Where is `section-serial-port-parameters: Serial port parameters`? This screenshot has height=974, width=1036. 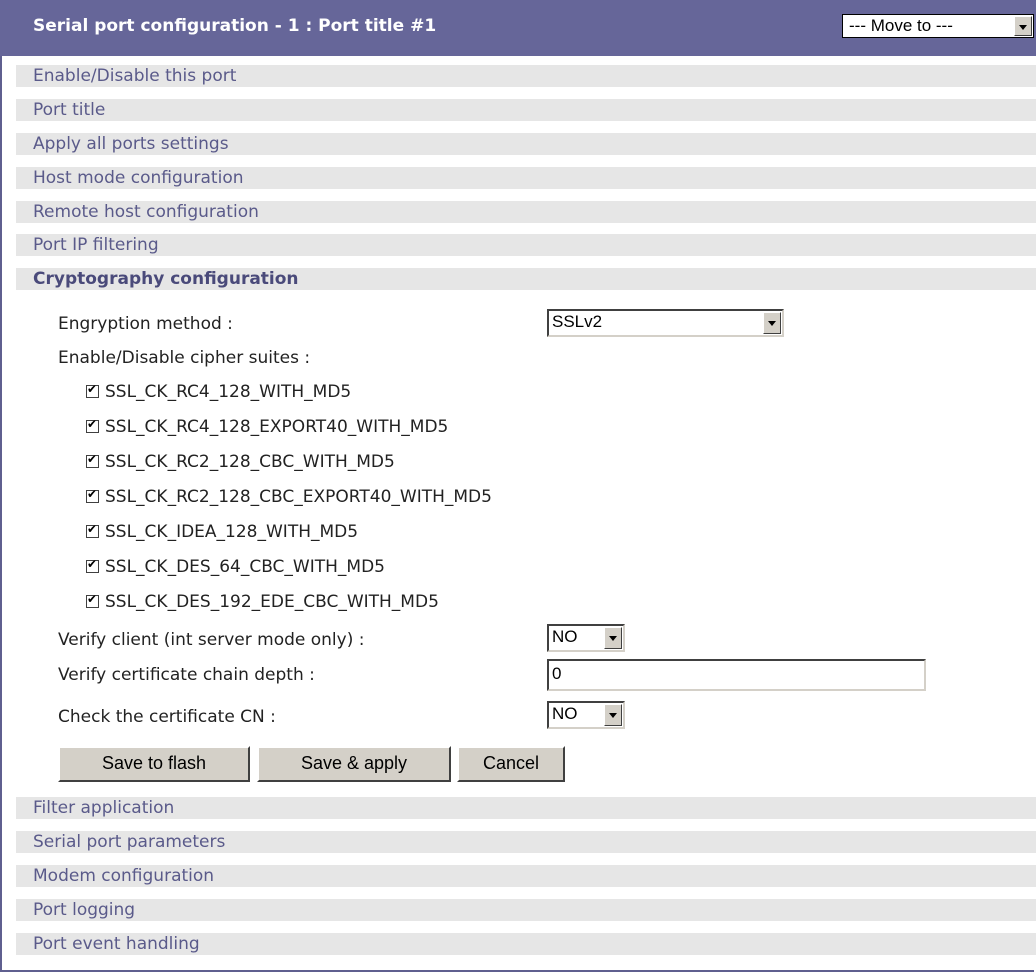 section-serial-port-parameters: Serial port parameters is located at coordinates (526, 842).